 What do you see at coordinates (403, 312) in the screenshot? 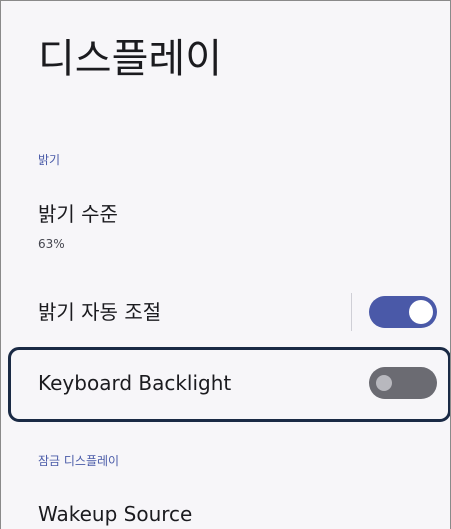
I see `auto-brightness-toggle` at bounding box center [403, 312].